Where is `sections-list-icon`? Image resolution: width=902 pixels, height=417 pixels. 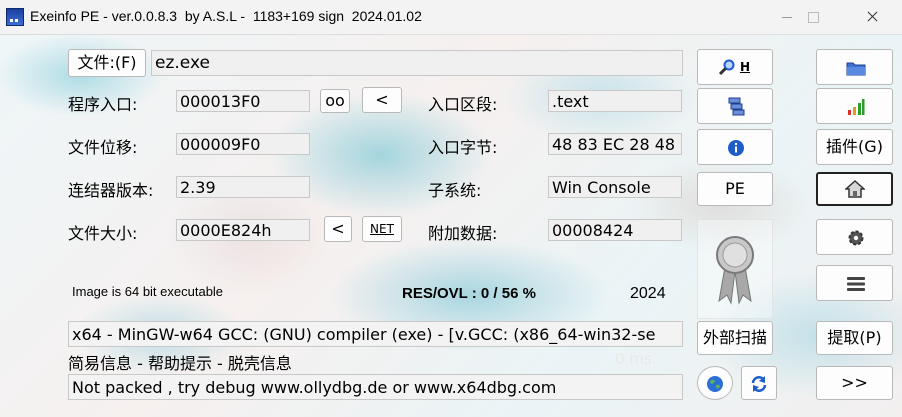
sections-list-icon is located at coordinates (736, 106).